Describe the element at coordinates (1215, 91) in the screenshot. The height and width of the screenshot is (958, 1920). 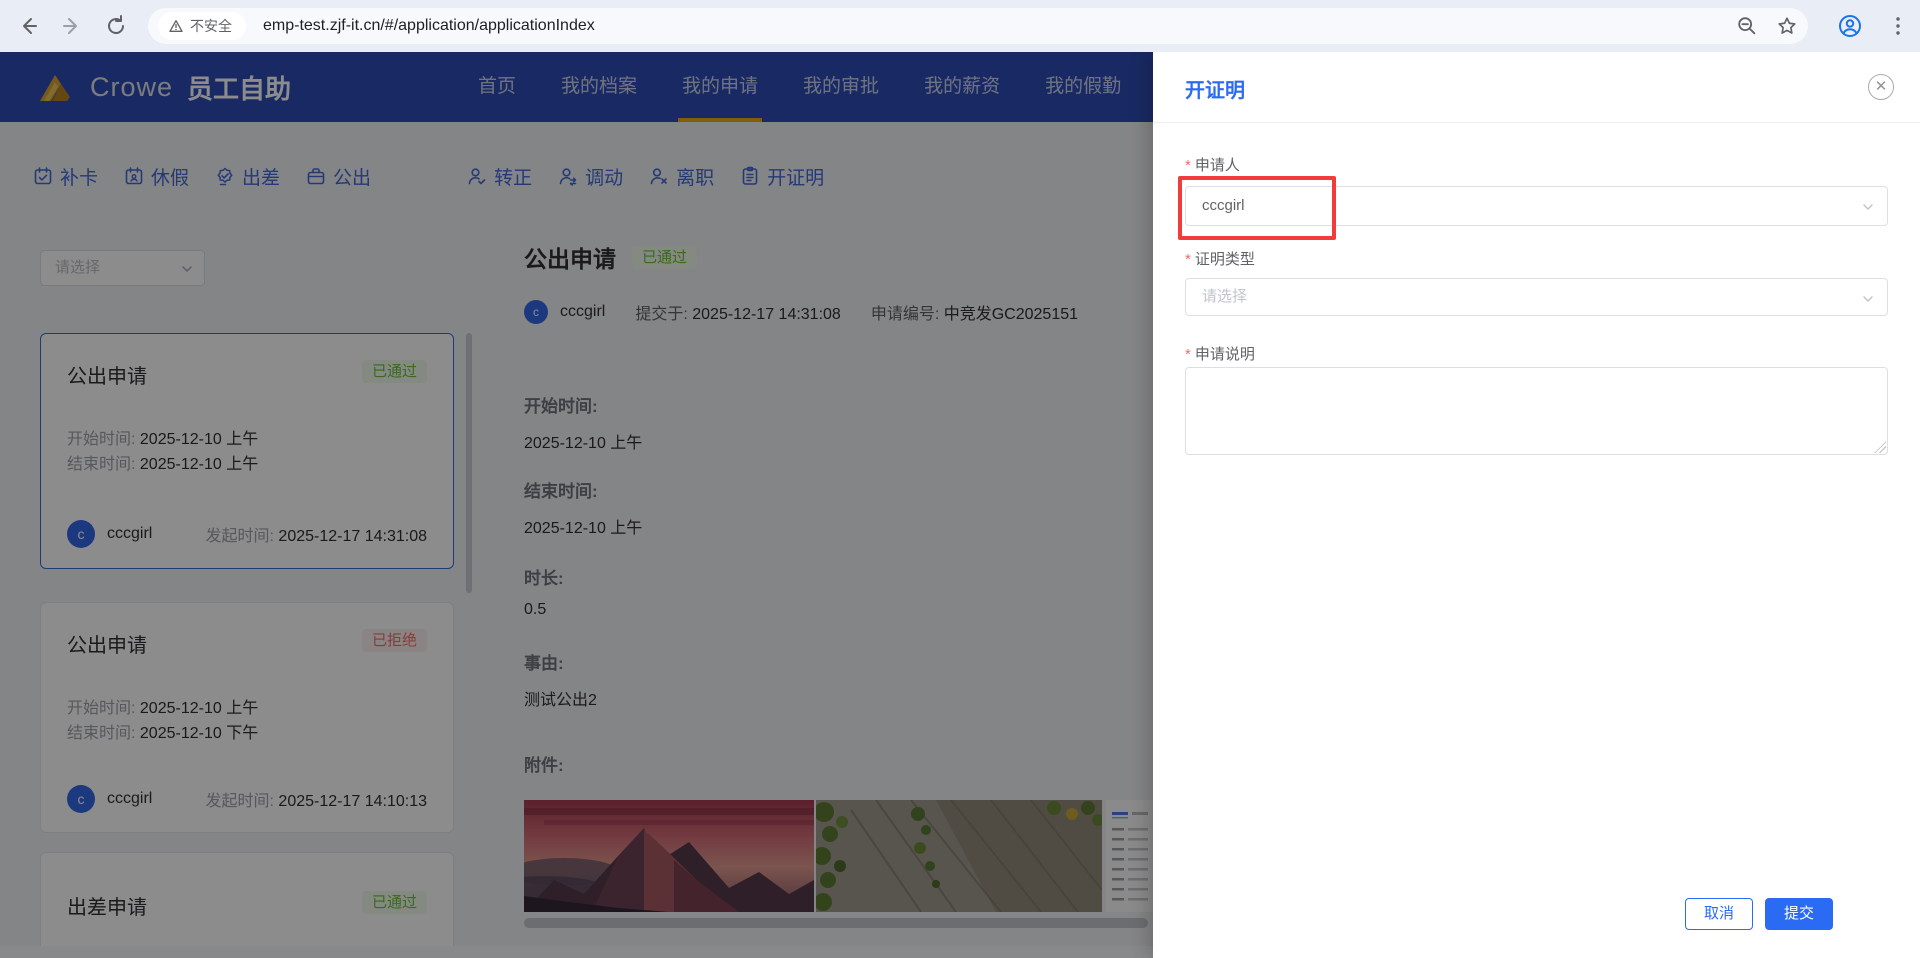
I see `drawer-title: 开证明` at that location.